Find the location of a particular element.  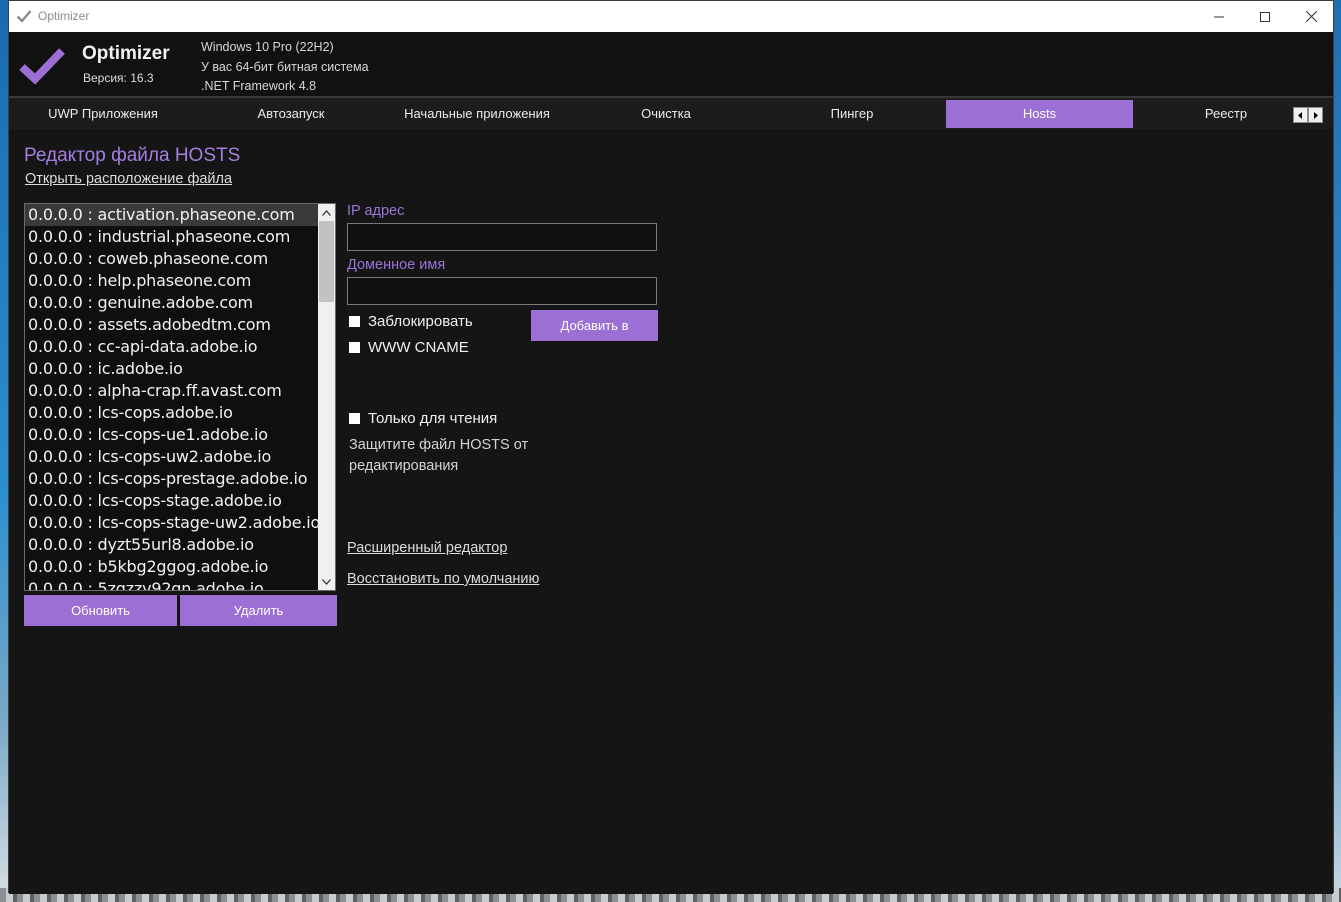

list-item: 0.0.0.0 : help.phaseone.com is located at coordinates (171, 281).